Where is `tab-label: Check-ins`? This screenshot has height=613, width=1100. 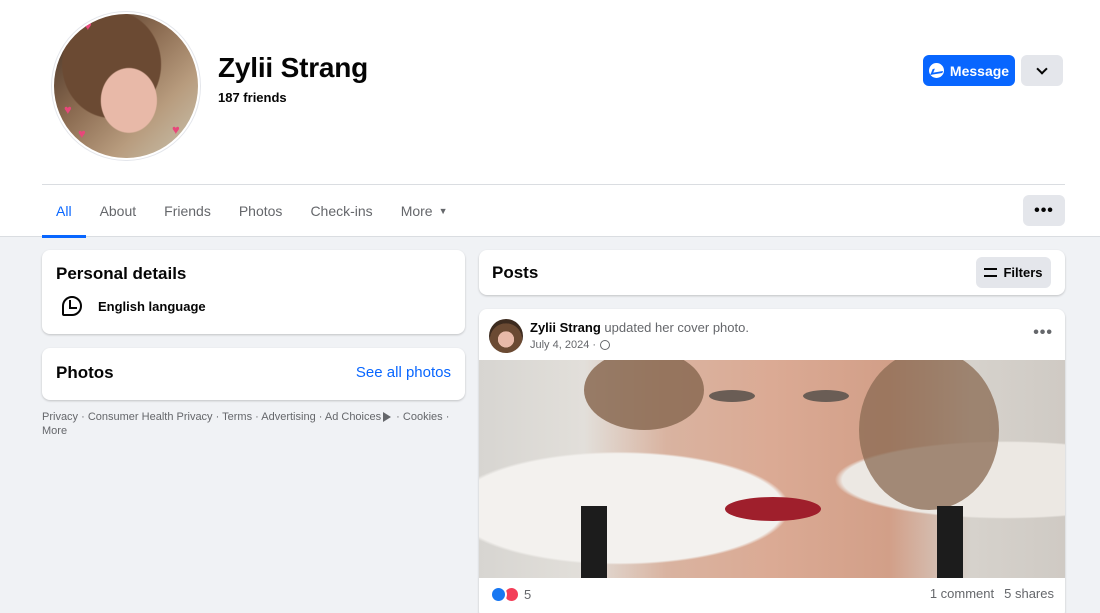
tab-label: Check-ins is located at coordinates (341, 211).